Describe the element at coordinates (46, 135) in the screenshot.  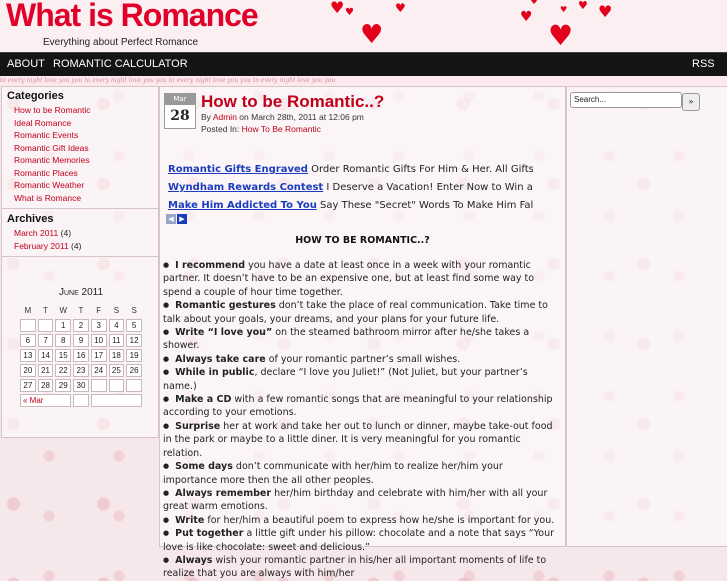
I see `category-link: Romantic Events` at that location.